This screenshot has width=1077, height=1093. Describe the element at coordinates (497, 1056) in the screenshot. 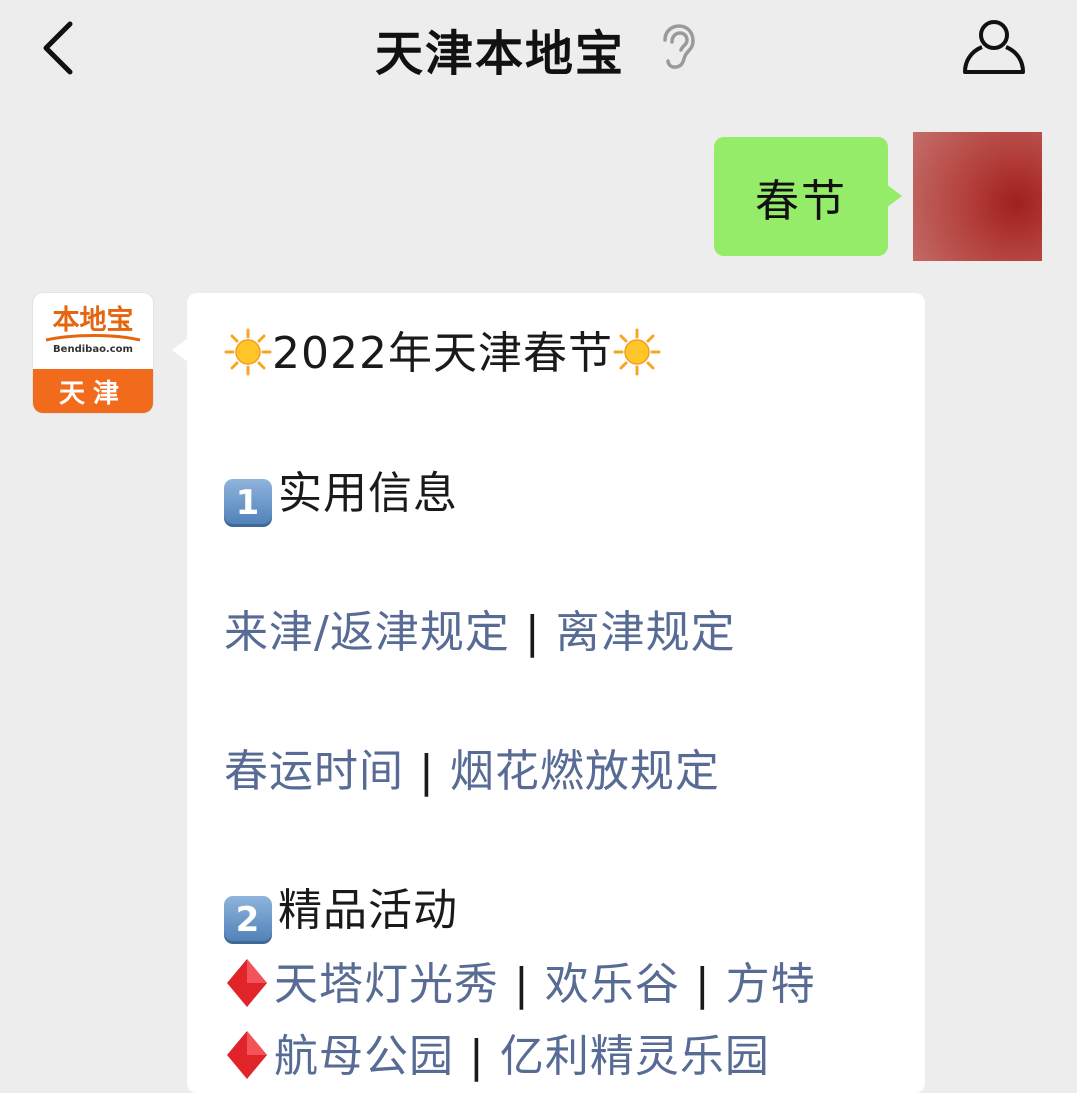

I see `link-row-4: 航母公园 | 亿利精灵乐园` at that location.